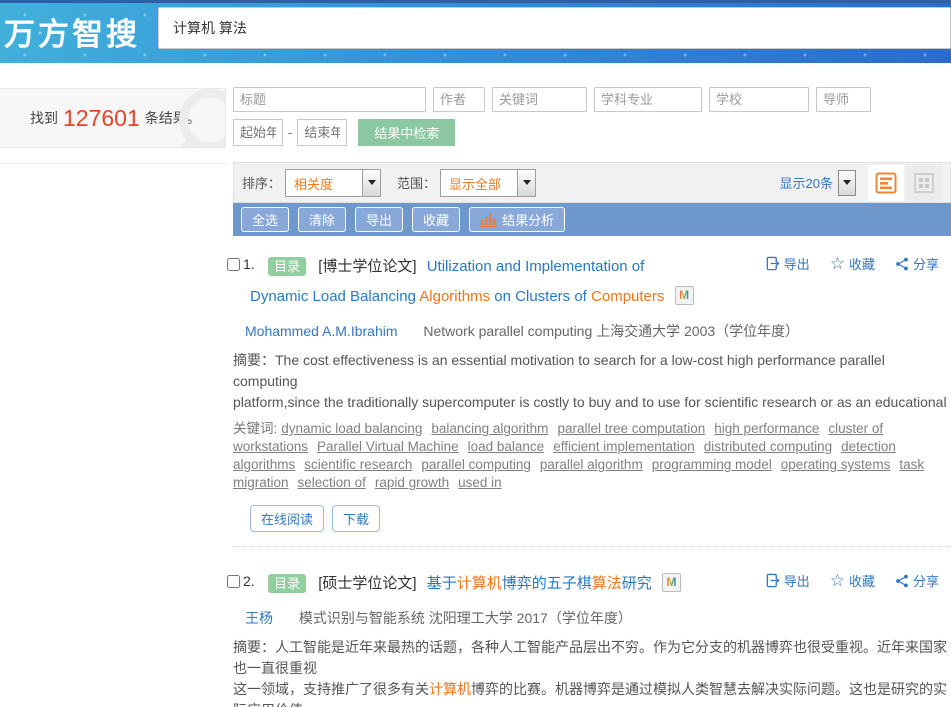  I want to click on highlighted-term: 算法, so click(606, 583).